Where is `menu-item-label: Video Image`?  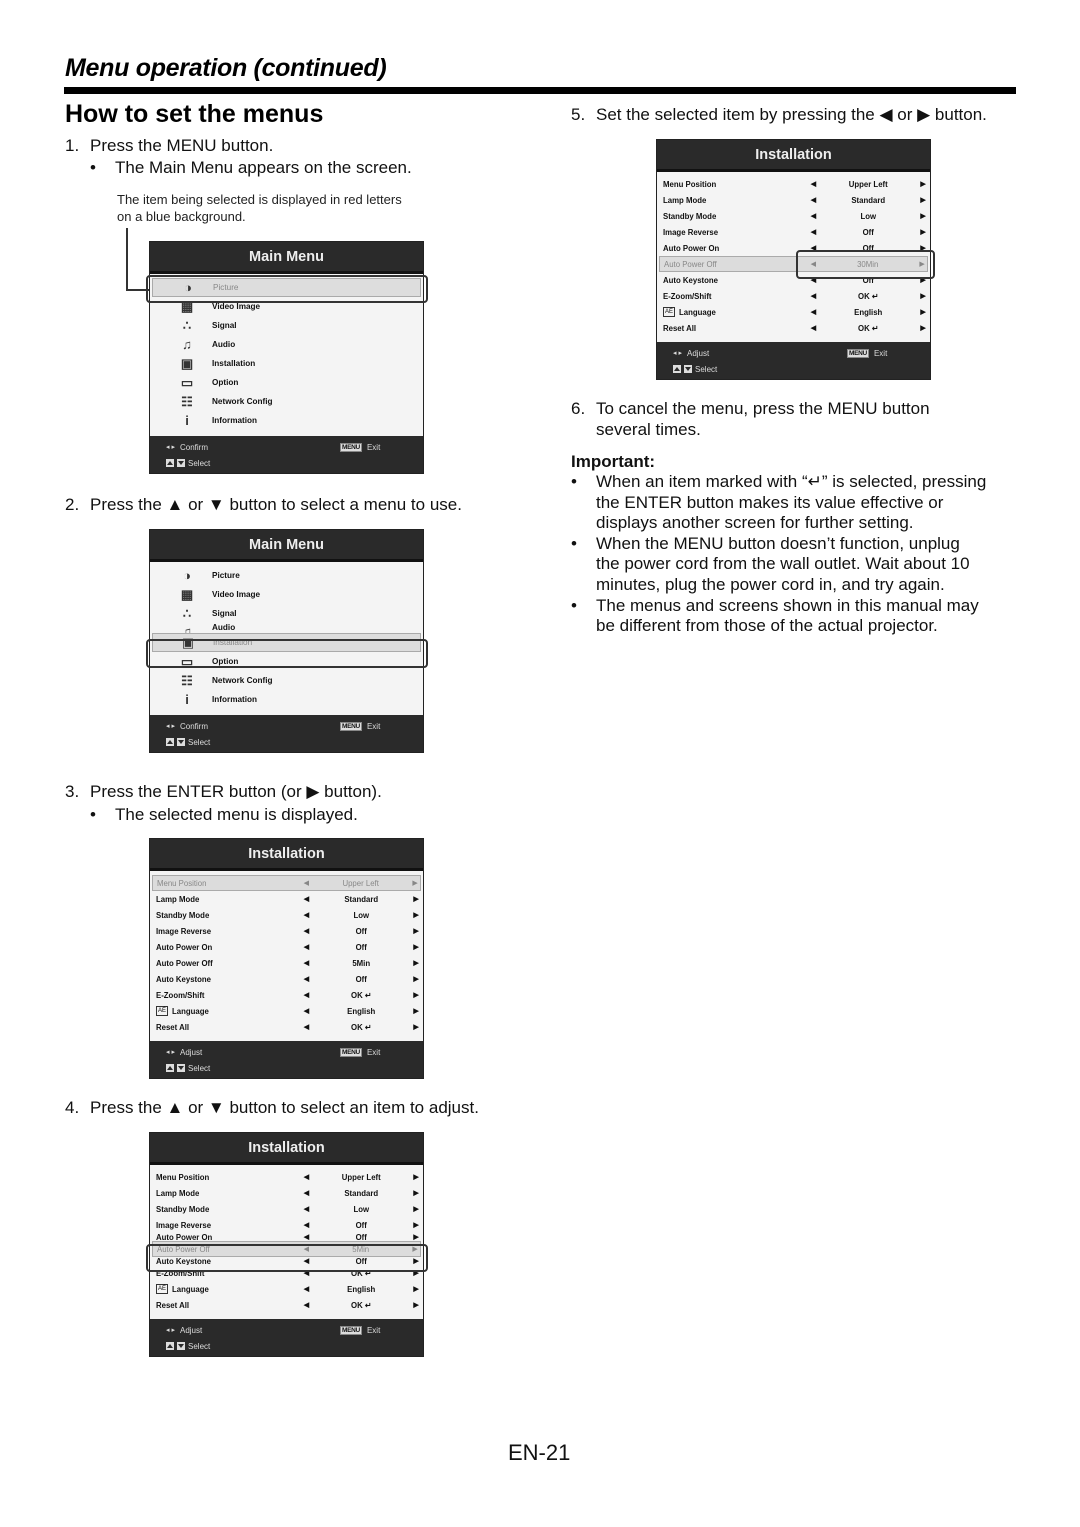 menu-item-label: Video Image is located at coordinates (236, 594).